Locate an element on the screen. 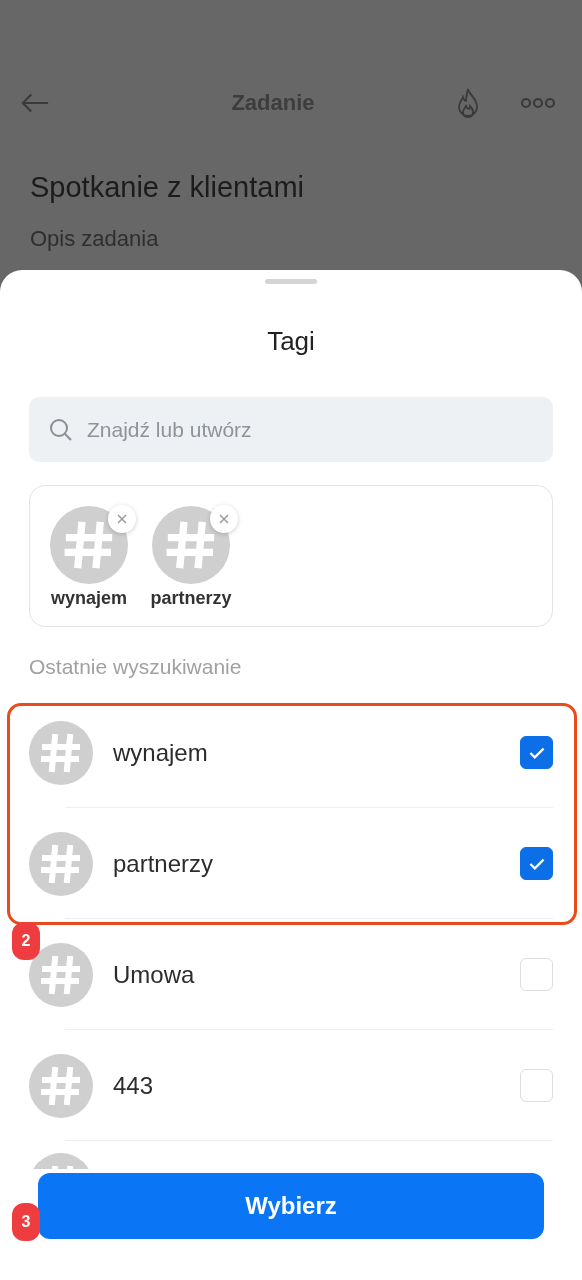 The width and height of the screenshot is (582, 1280). search-input: Znajdź lub utwórz is located at coordinates (309, 429).